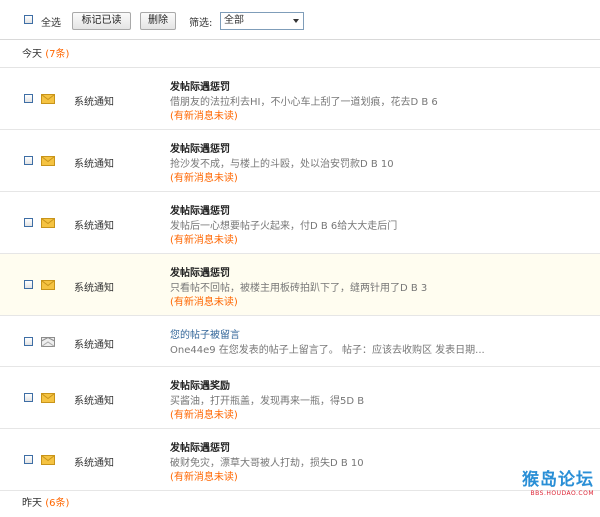 The width and height of the screenshot is (600, 517). Describe the element at coordinates (234, 20) in the screenshot. I see `filter-selected-value: 全部` at that location.